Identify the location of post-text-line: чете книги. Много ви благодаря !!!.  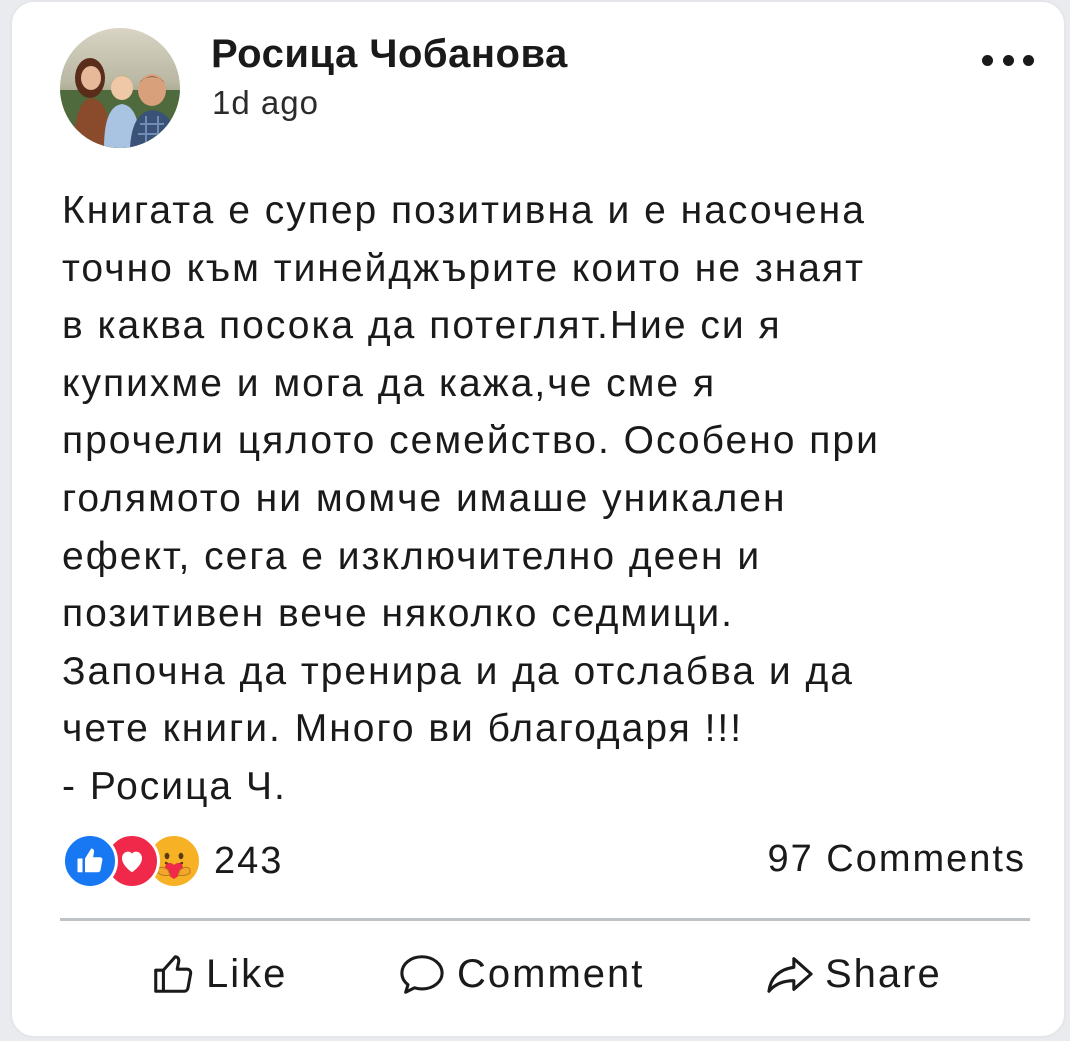
(403, 729).